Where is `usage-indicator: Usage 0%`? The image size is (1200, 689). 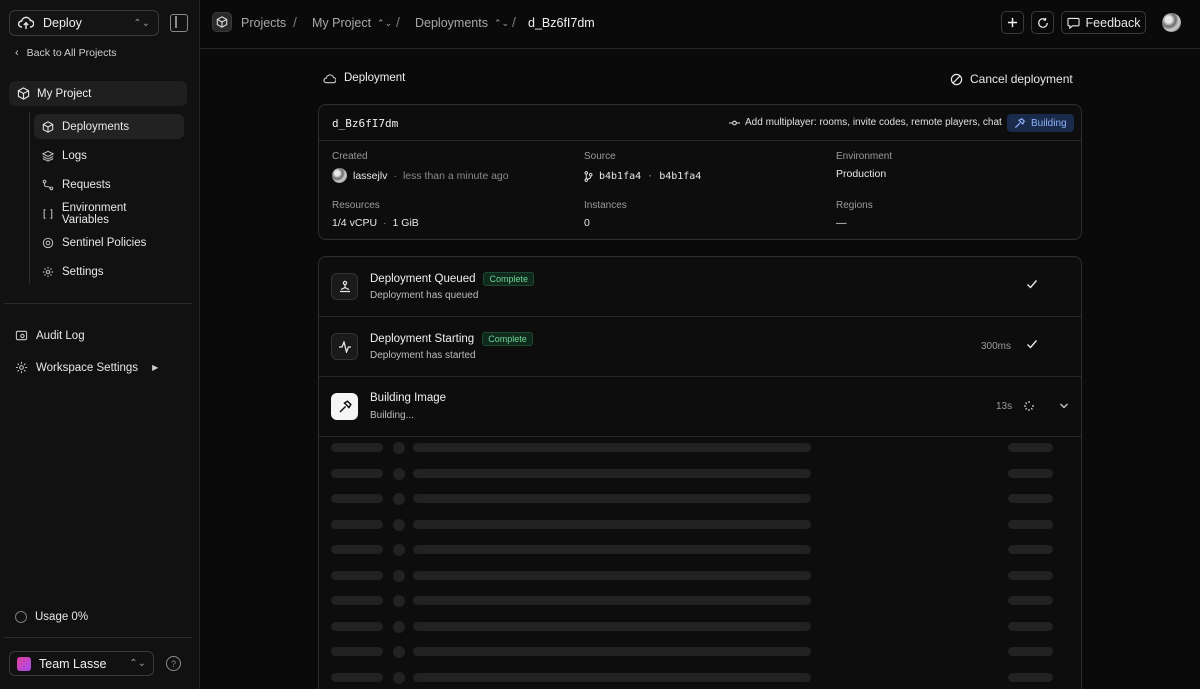
usage-indicator: Usage 0% is located at coordinates (51, 617).